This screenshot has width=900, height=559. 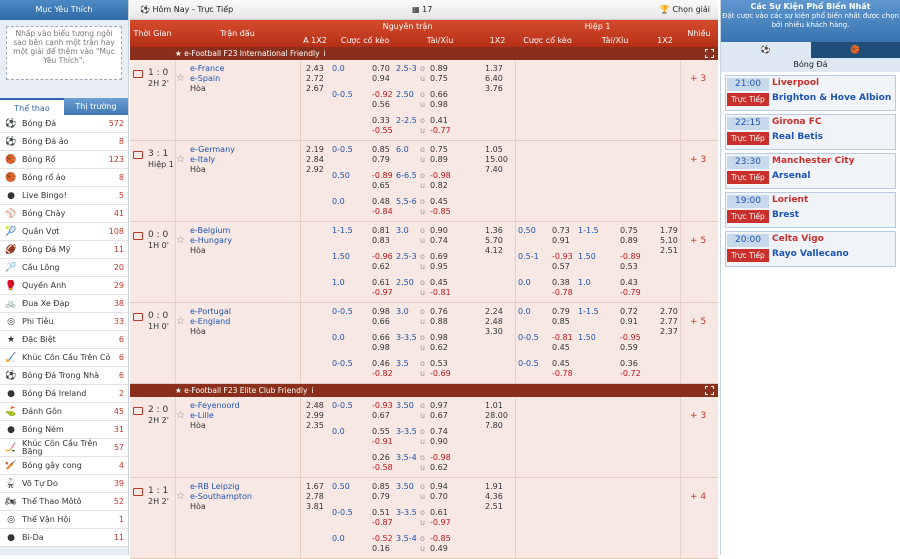 I want to click on odds-cell: -0.92, so click(x=382, y=95).